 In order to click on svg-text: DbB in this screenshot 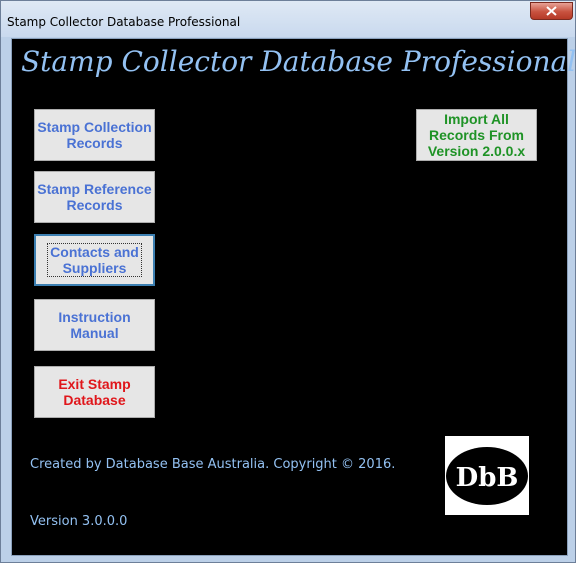, I will do `click(487, 478)`.